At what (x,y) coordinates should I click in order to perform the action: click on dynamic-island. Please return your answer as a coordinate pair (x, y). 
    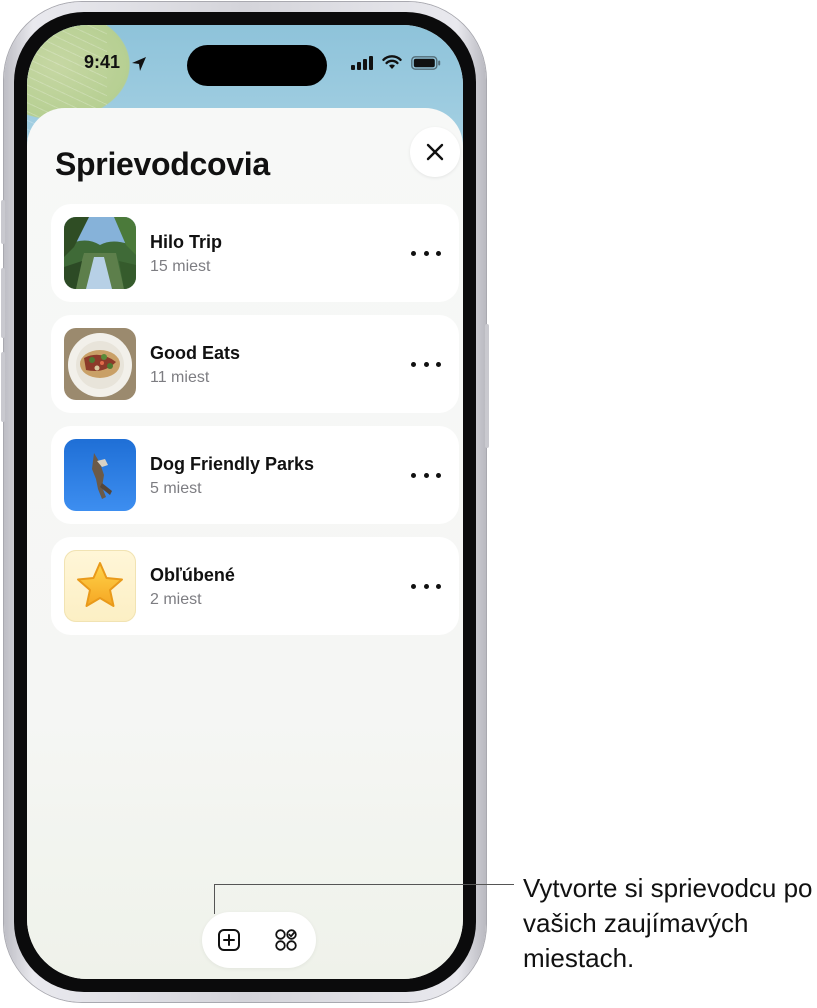
    Looking at the image, I should click on (257, 65).